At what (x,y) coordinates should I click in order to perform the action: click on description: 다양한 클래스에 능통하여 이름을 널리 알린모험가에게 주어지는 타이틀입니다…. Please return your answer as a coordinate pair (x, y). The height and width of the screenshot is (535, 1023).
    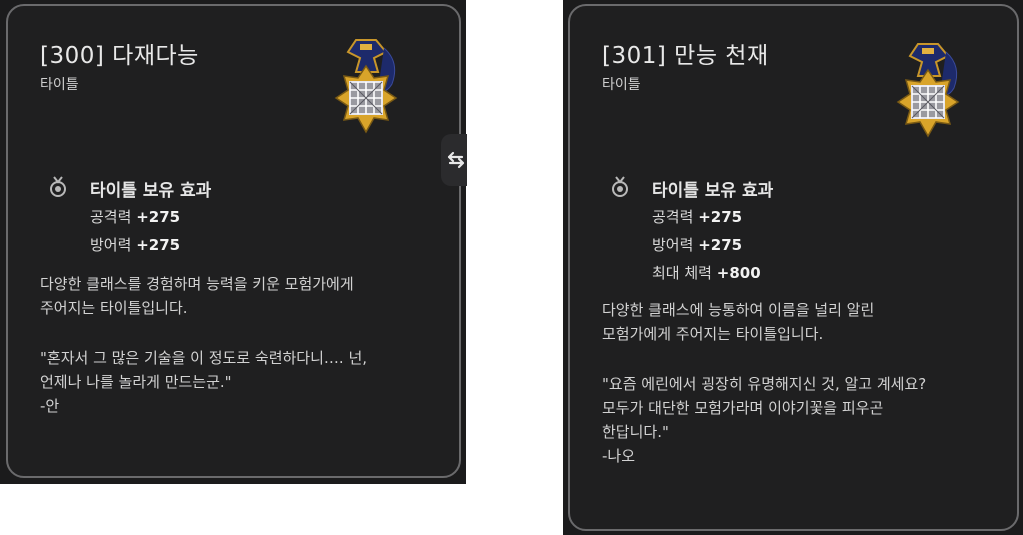
    Looking at the image, I should click on (738, 322).